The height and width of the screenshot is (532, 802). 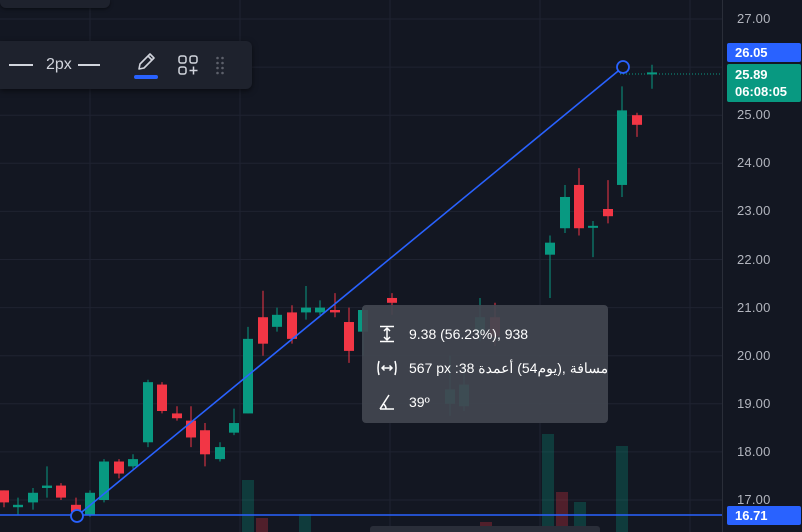 I want to click on price-tick-label: 27.00, so click(x=754, y=18).